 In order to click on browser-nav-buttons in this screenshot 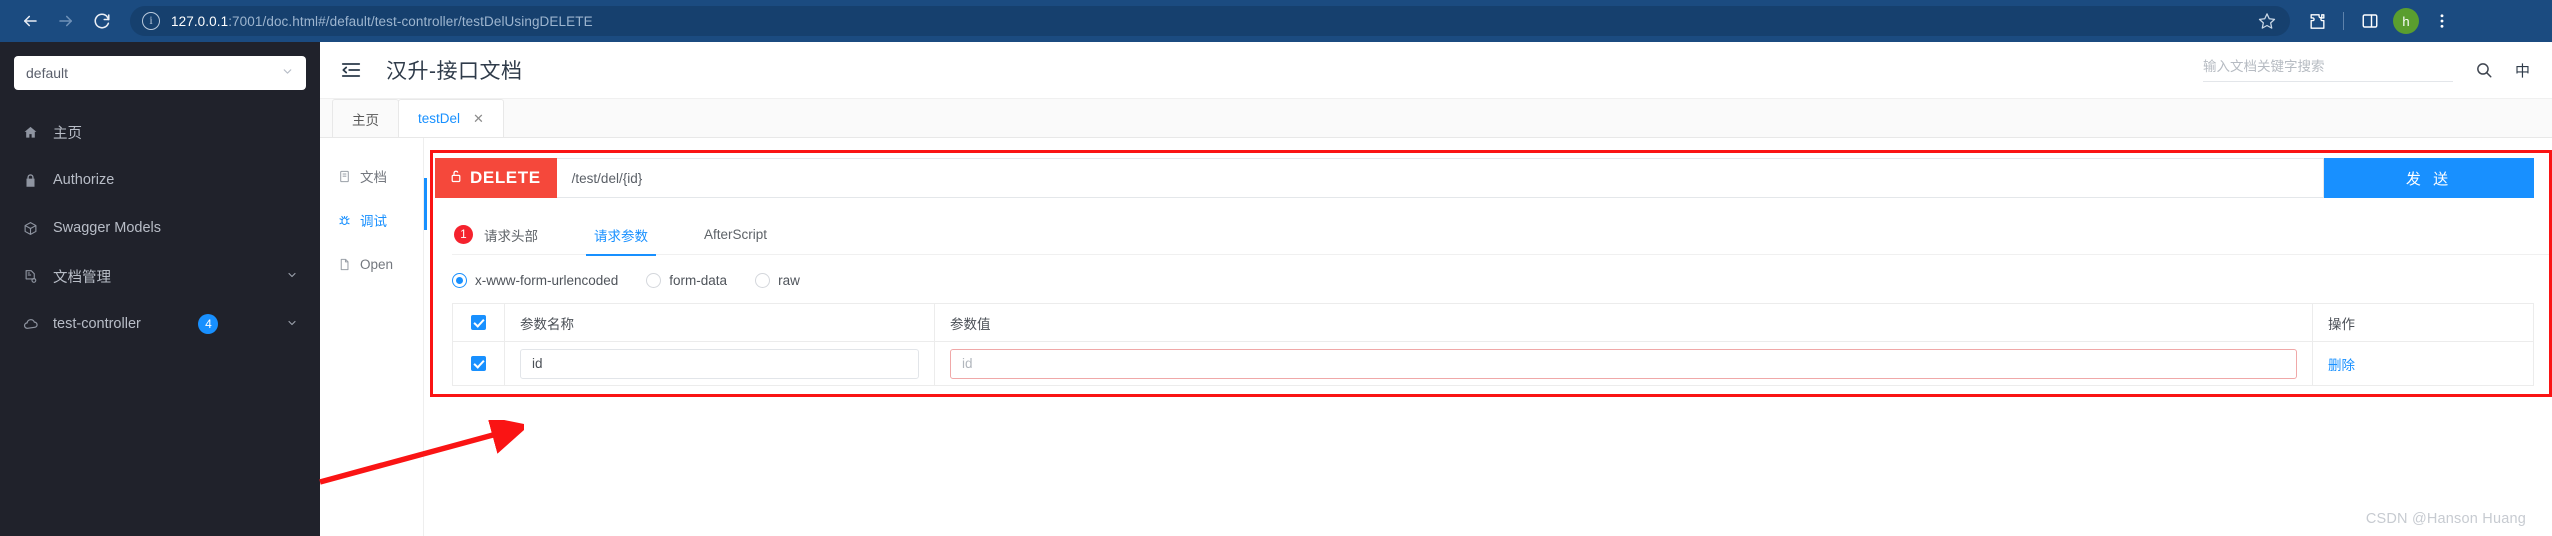, I will do `click(66, 21)`.